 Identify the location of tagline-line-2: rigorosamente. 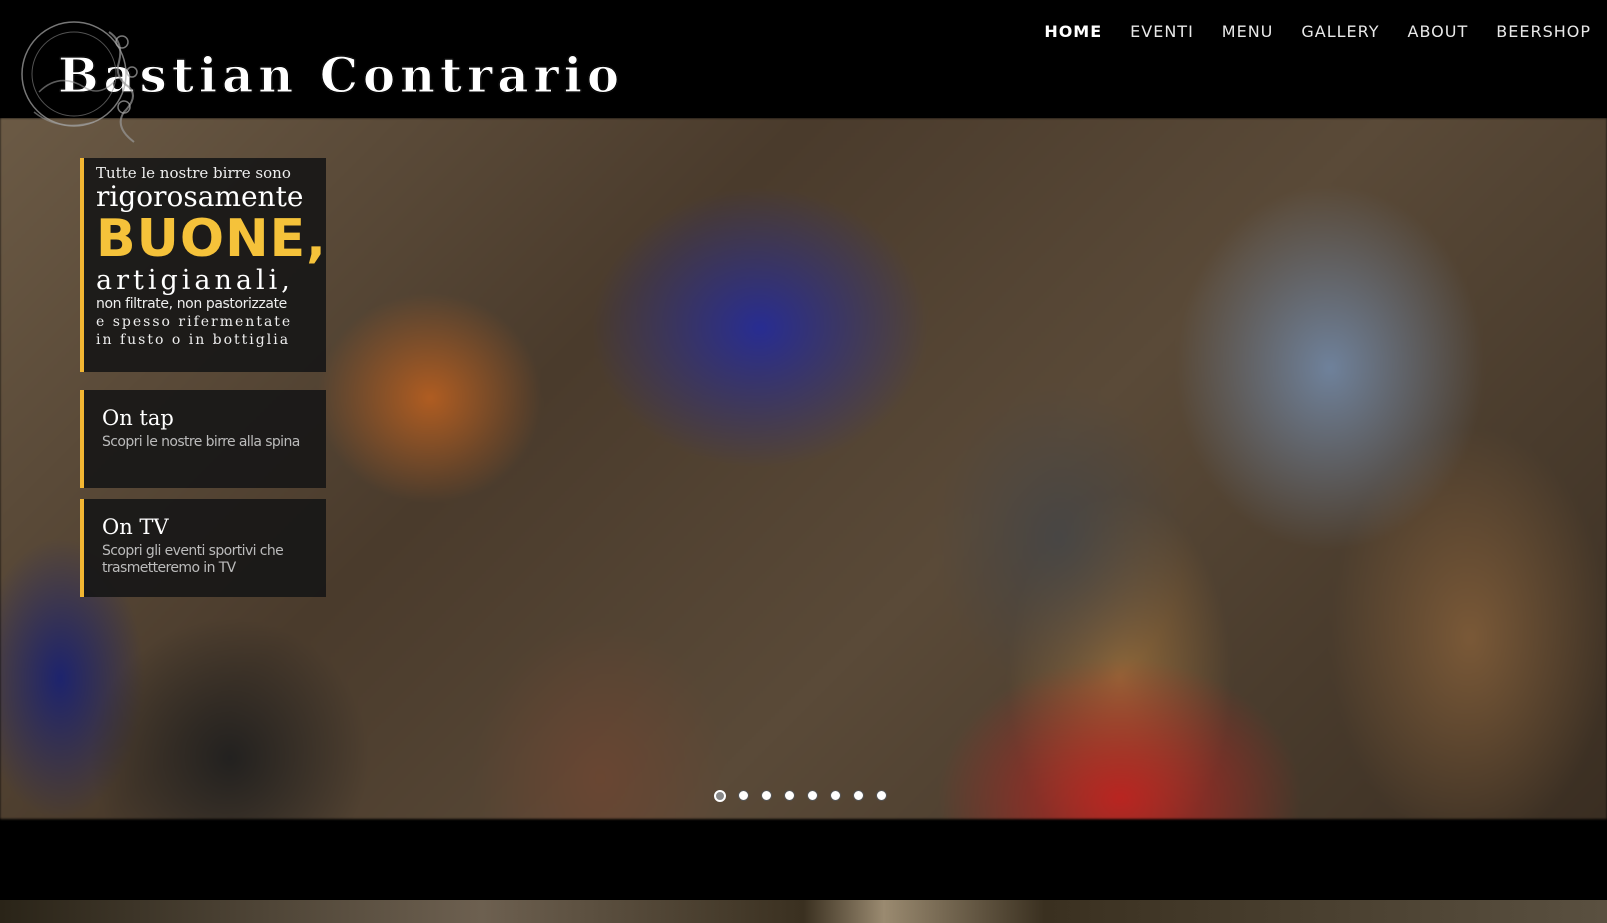
(200, 196).